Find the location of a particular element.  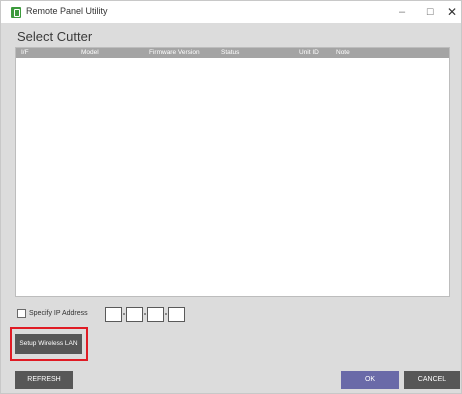

column-header-status: Status is located at coordinates (230, 53).